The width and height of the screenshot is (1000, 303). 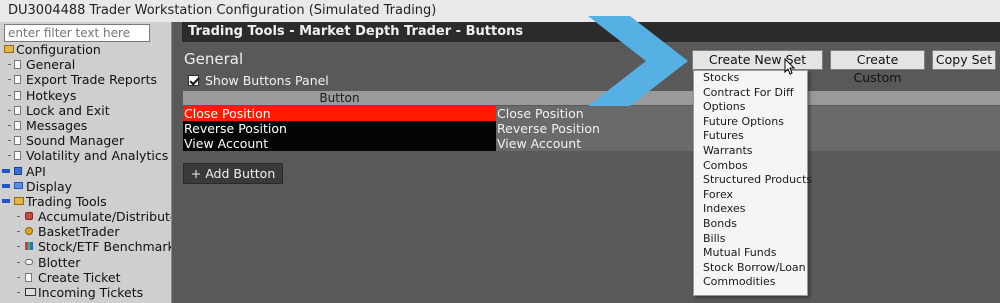 I want to click on tree-item-label: BasketTrader, so click(x=79, y=232).